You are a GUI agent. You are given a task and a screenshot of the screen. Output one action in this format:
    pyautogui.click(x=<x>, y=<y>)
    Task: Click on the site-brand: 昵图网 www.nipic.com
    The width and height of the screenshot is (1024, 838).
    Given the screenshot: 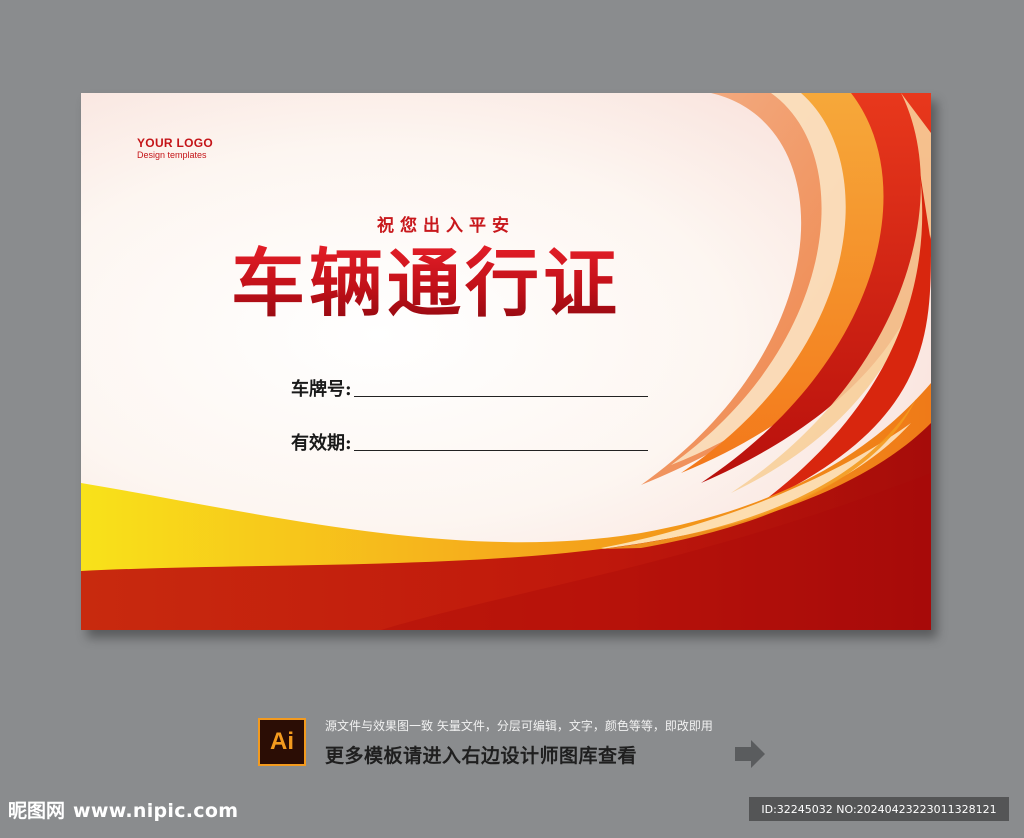 What is the action you would take?
    pyautogui.click(x=123, y=809)
    